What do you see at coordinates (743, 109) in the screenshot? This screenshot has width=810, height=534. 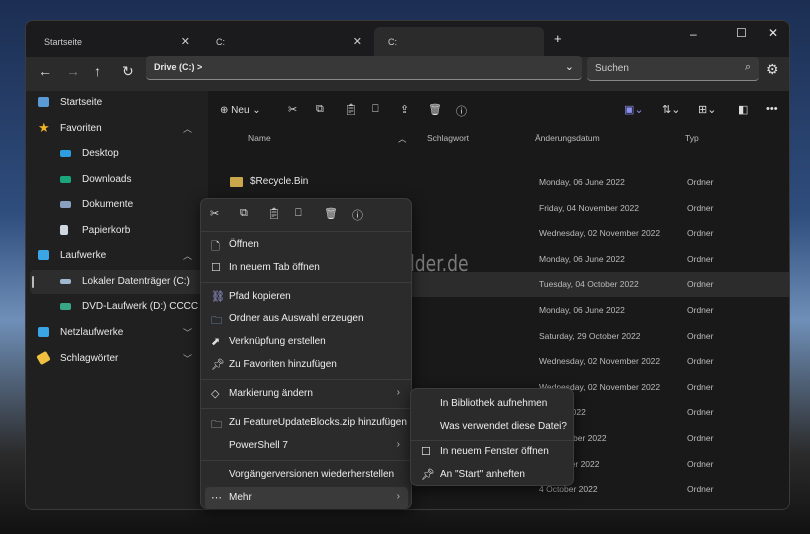 I see `details-pane-icon: ◧` at bounding box center [743, 109].